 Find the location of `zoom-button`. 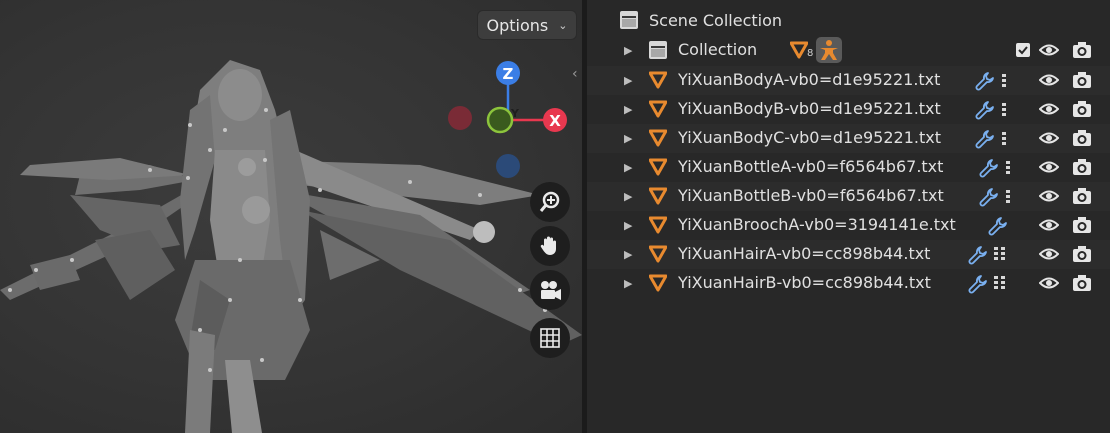

zoom-button is located at coordinates (550, 202).